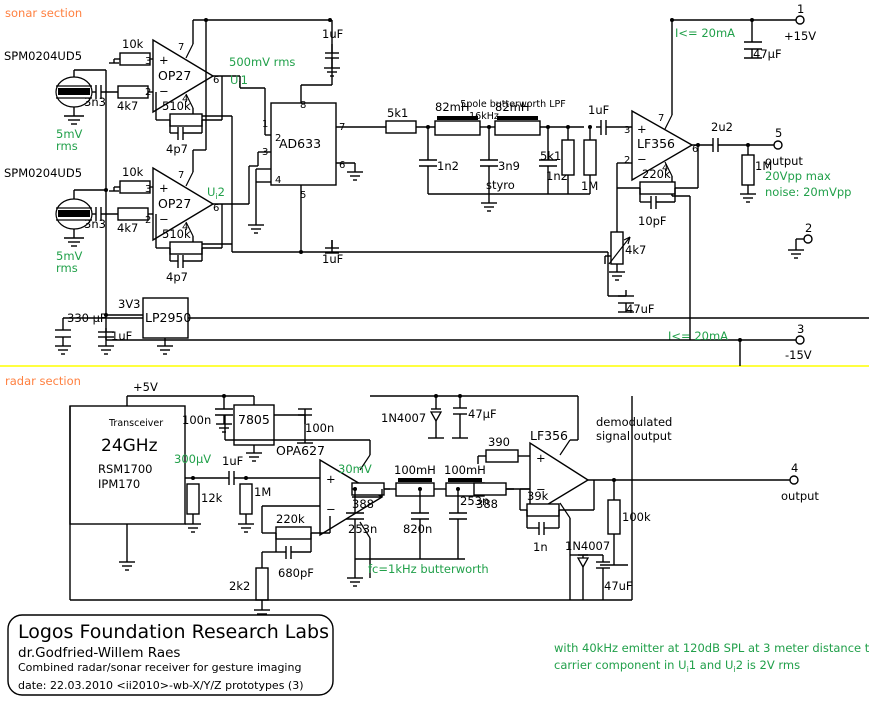 This screenshot has height=702, width=869. What do you see at coordinates (627, 130) in the screenshot?
I see `sonar-outamp-pin3-label: 3` at bounding box center [627, 130].